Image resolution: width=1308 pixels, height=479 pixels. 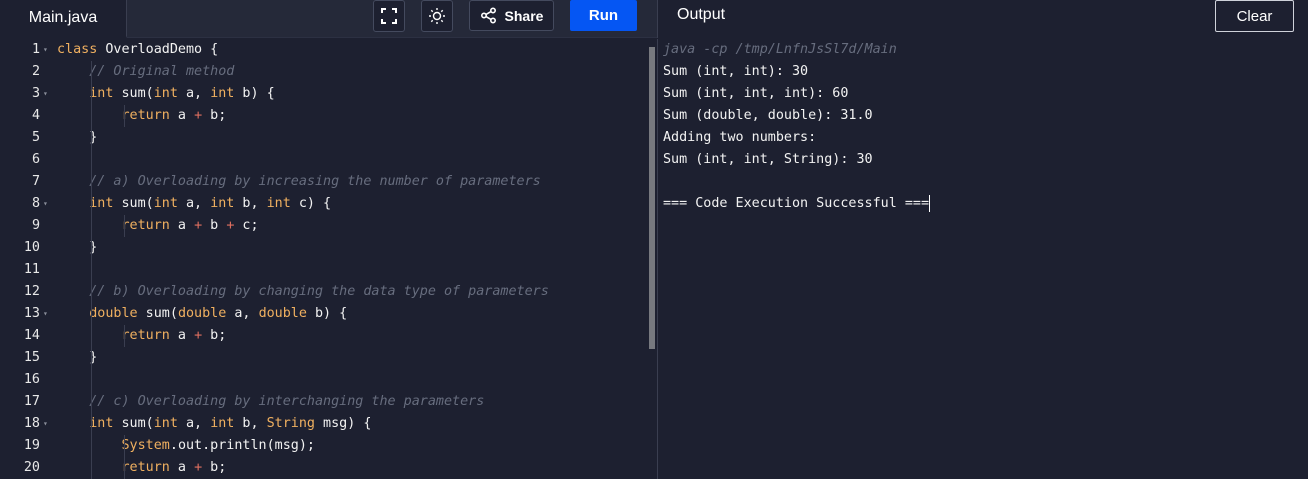 What do you see at coordinates (145, 445) in the screenshot?
I see `code-token: System` at bounding box center [145, 445].